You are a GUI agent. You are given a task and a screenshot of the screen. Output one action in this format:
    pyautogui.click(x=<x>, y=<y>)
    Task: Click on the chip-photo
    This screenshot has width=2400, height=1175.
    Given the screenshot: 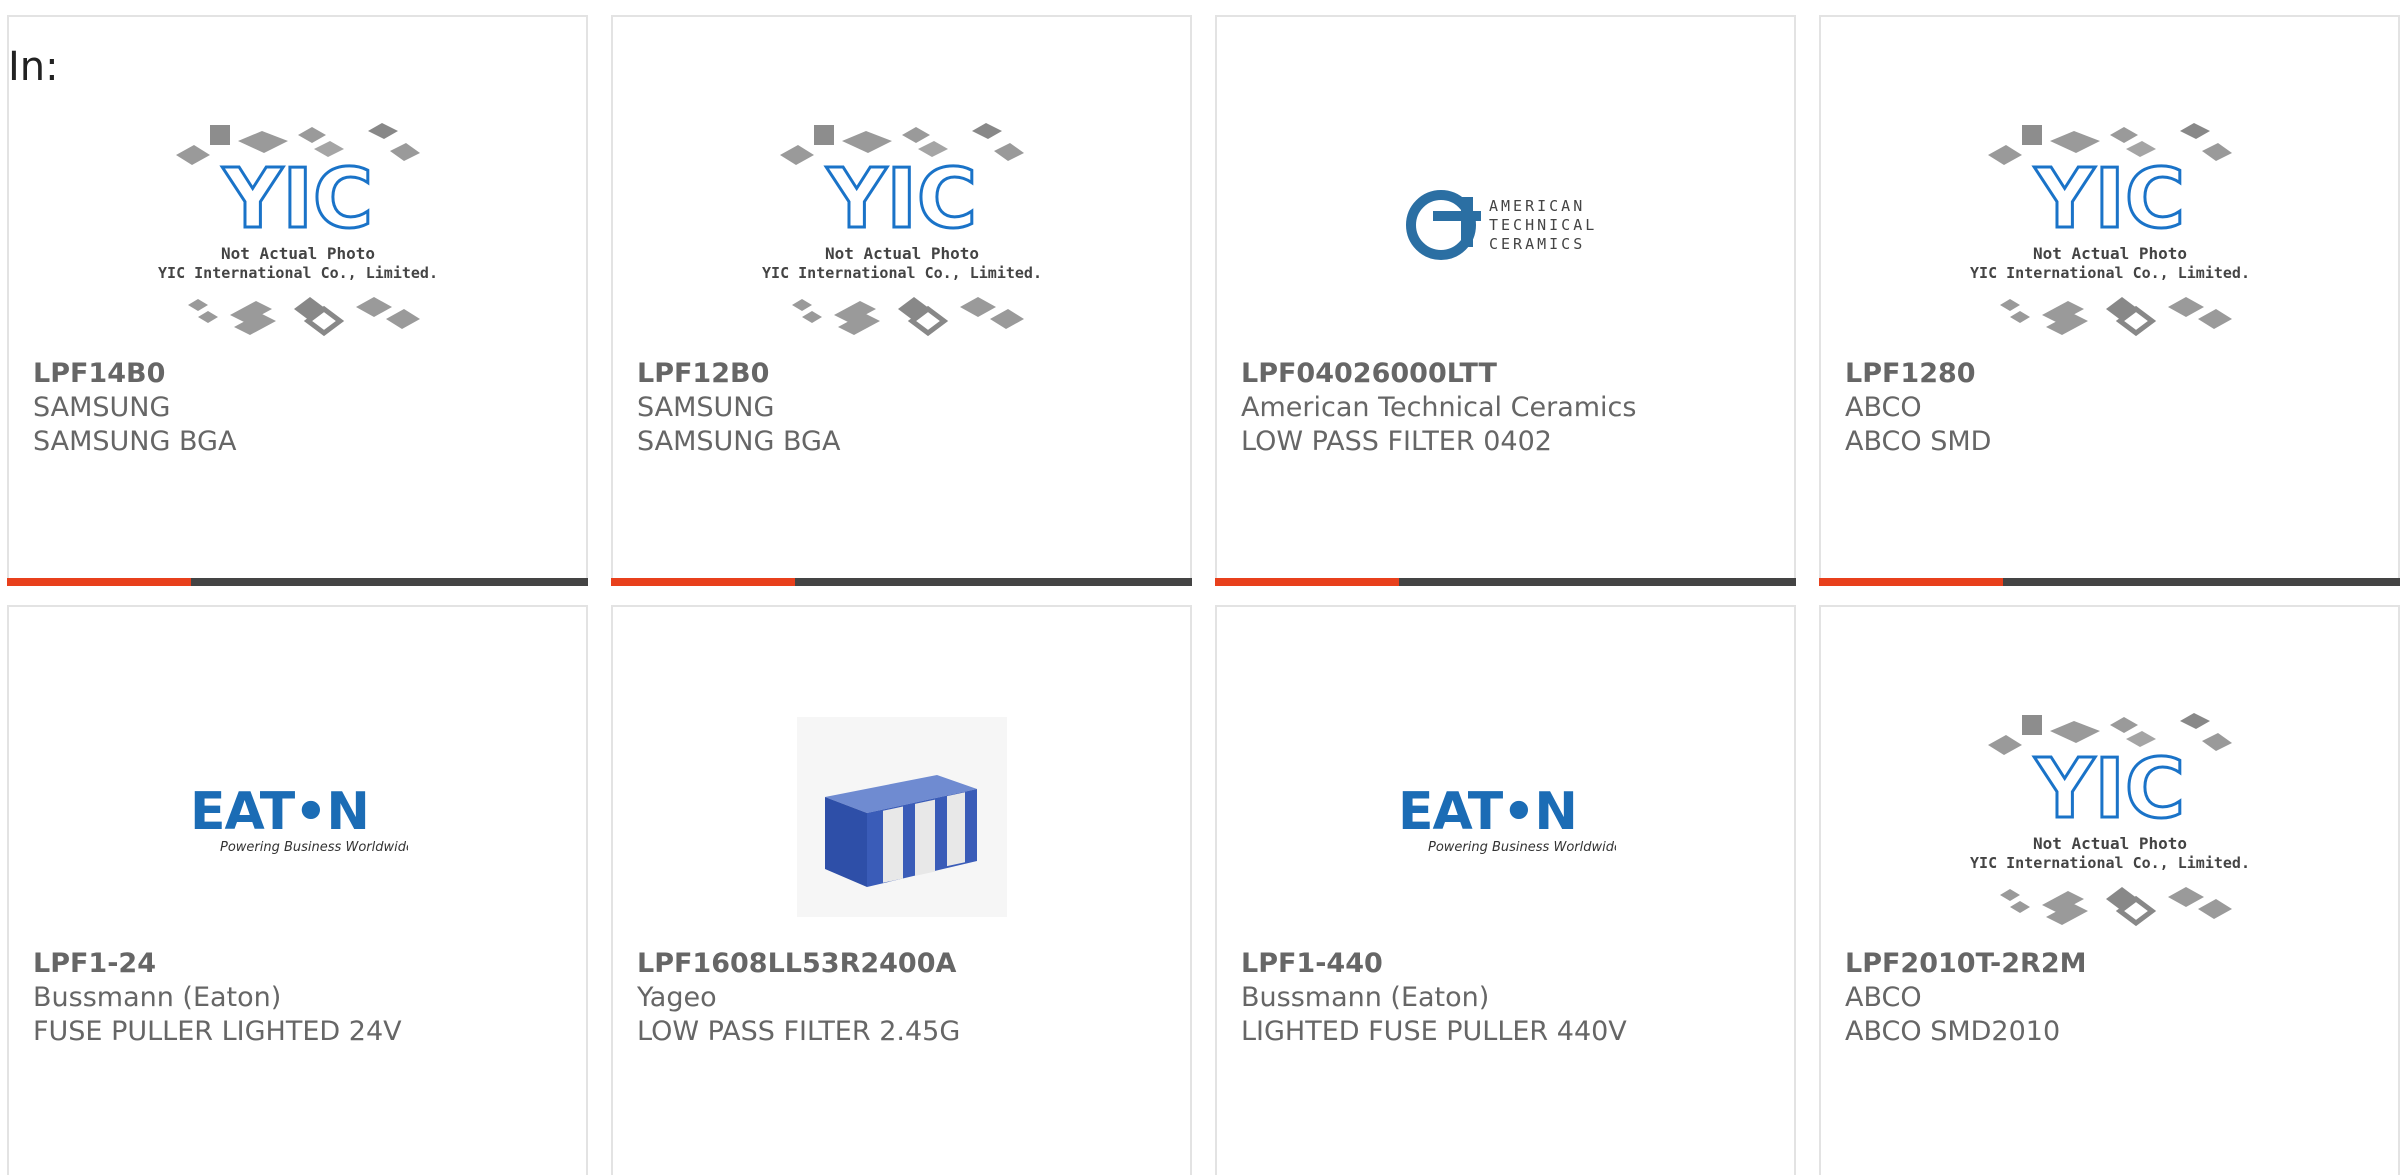 What is the action you would take?
    pyautogui.click(x=901, y=817)
    